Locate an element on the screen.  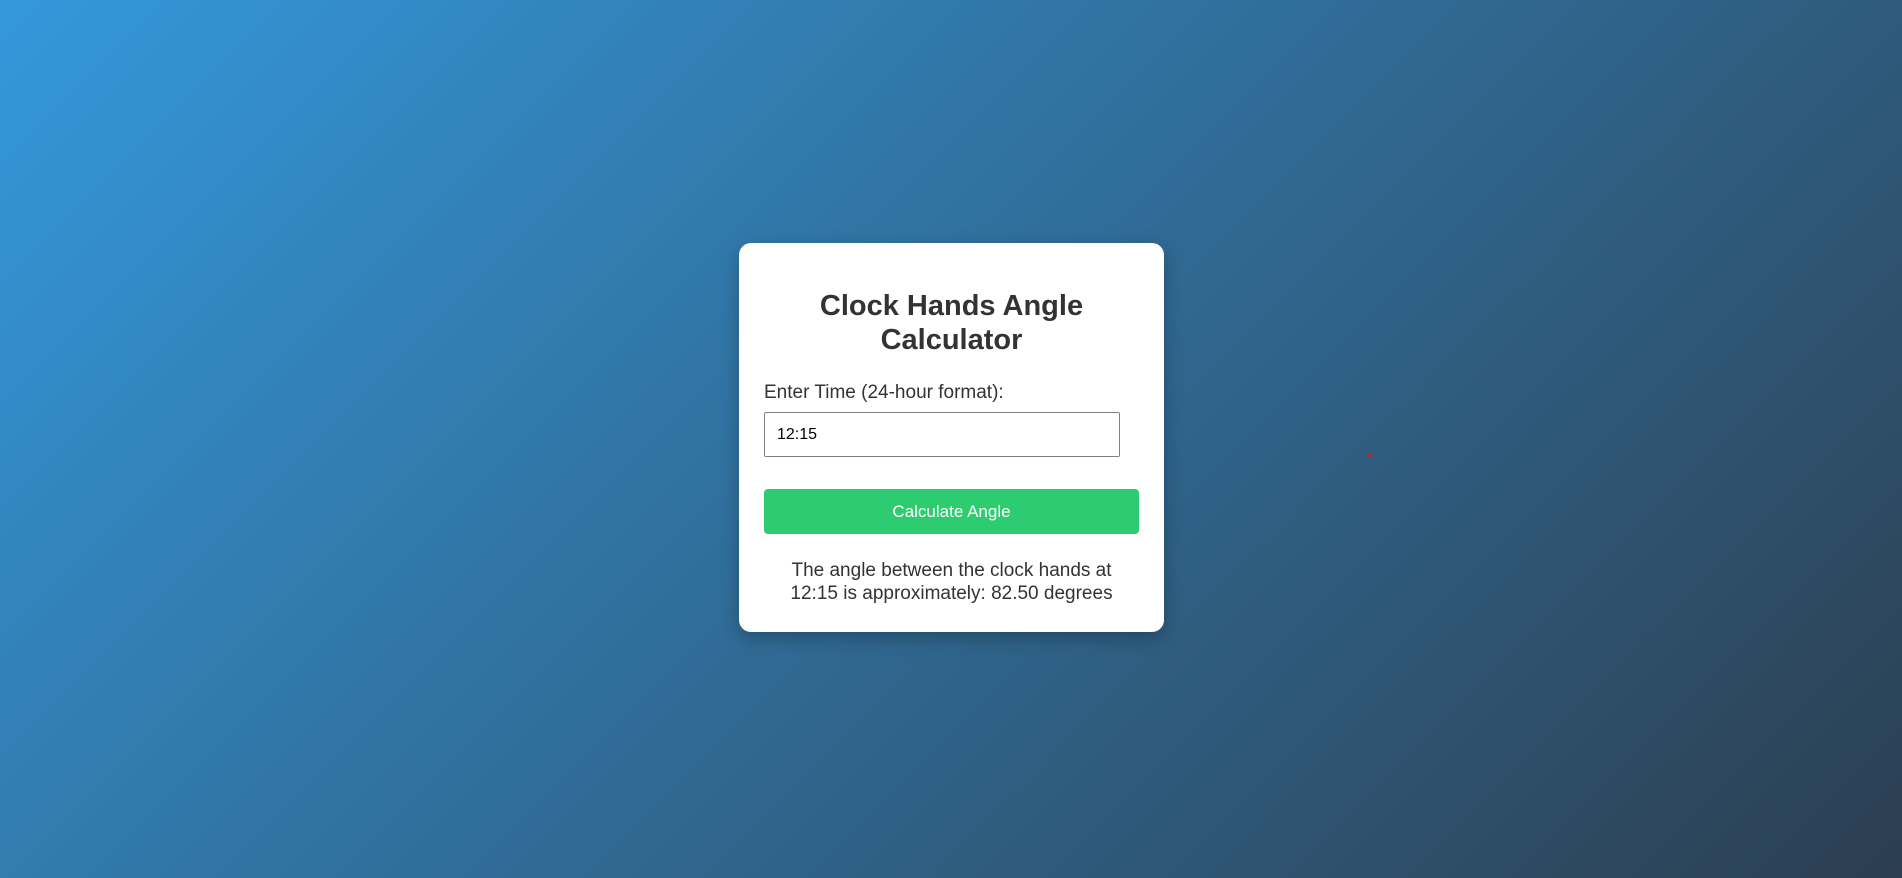
time-input is located at coordinates (942, 434).